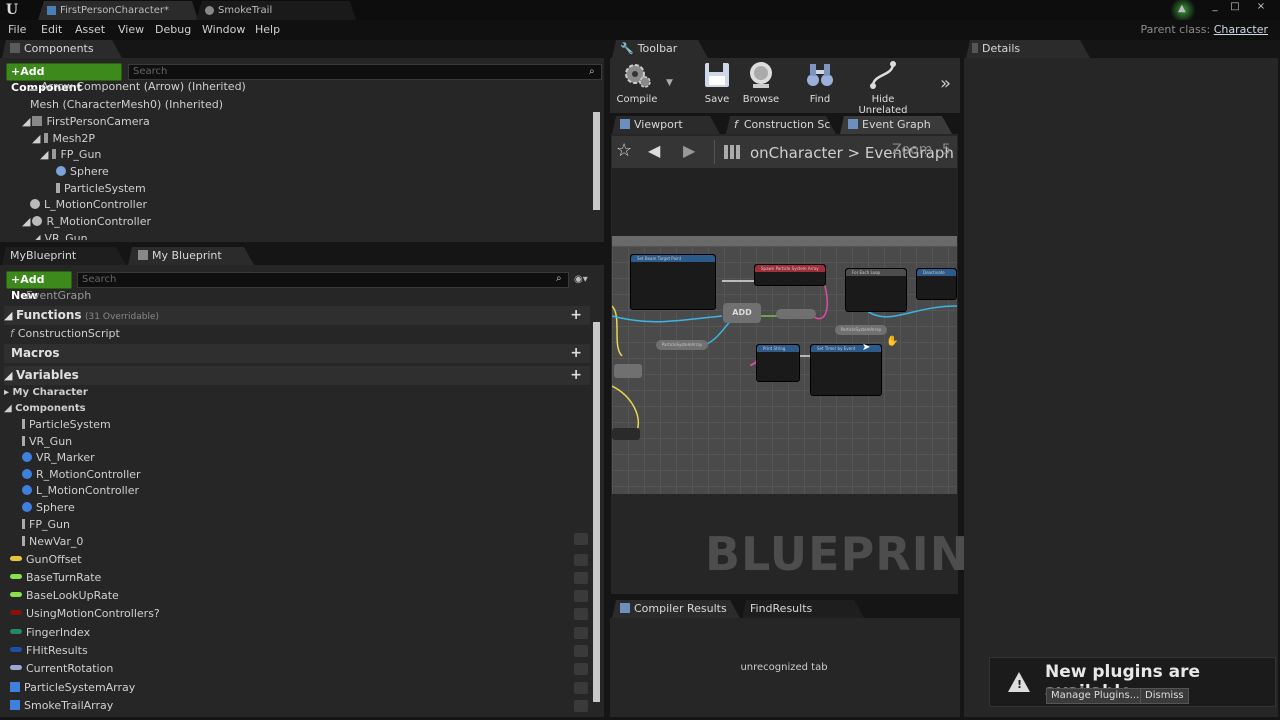  Describe the element at coordinates (12, 10) in the screenshot. I see `unreal-logo-icon: U` at that location.